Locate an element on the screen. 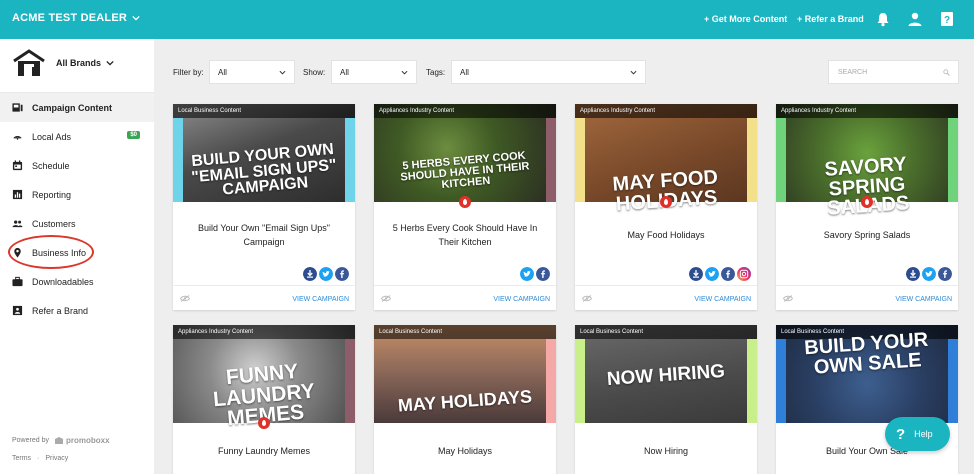 This screenshot has width=974, height=474. sidebar-item-label: Refer a Brand is located at coordinates (60, 310).